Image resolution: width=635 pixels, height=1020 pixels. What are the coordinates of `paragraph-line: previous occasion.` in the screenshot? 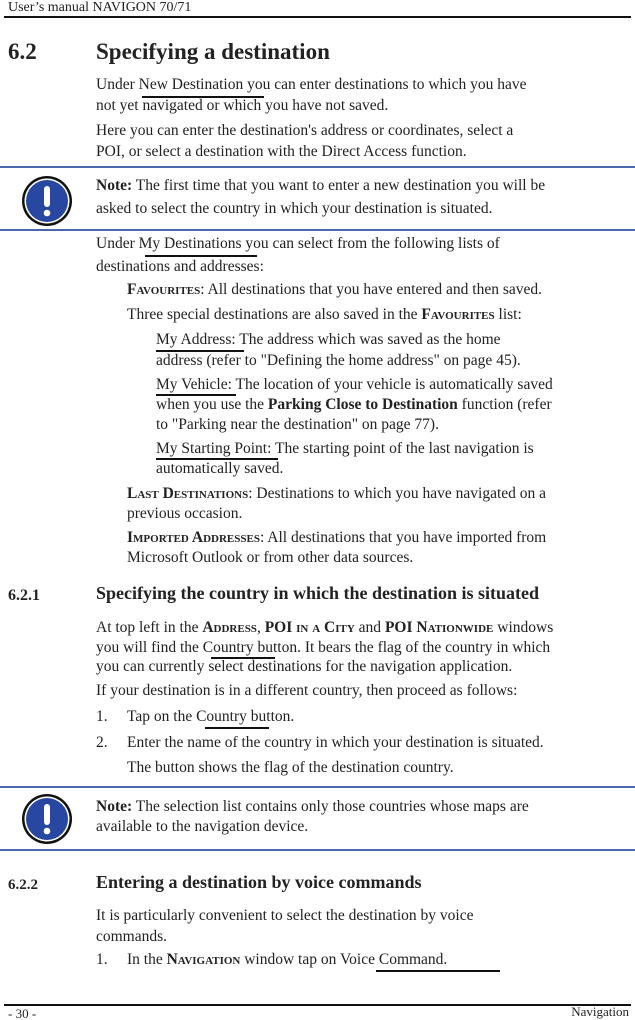 It's located at (185, 513).